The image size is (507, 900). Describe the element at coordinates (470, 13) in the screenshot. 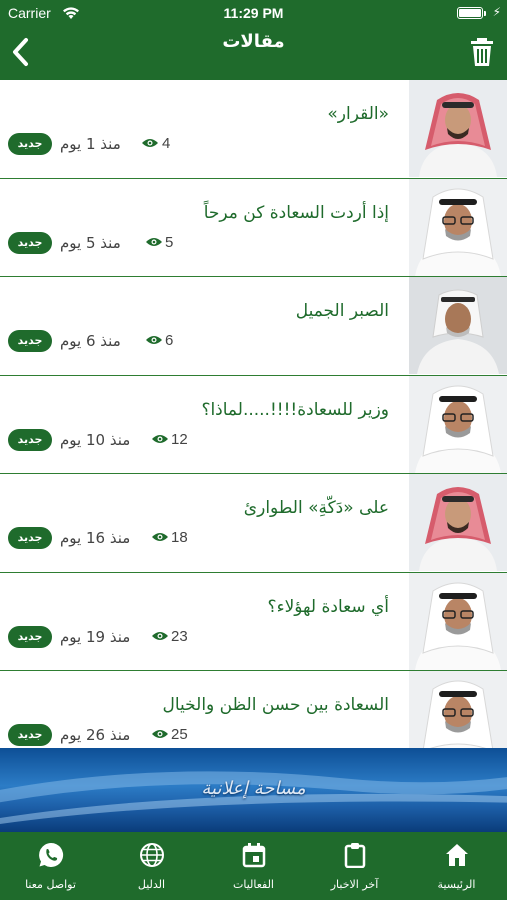

I see `battery-icon` at that location.